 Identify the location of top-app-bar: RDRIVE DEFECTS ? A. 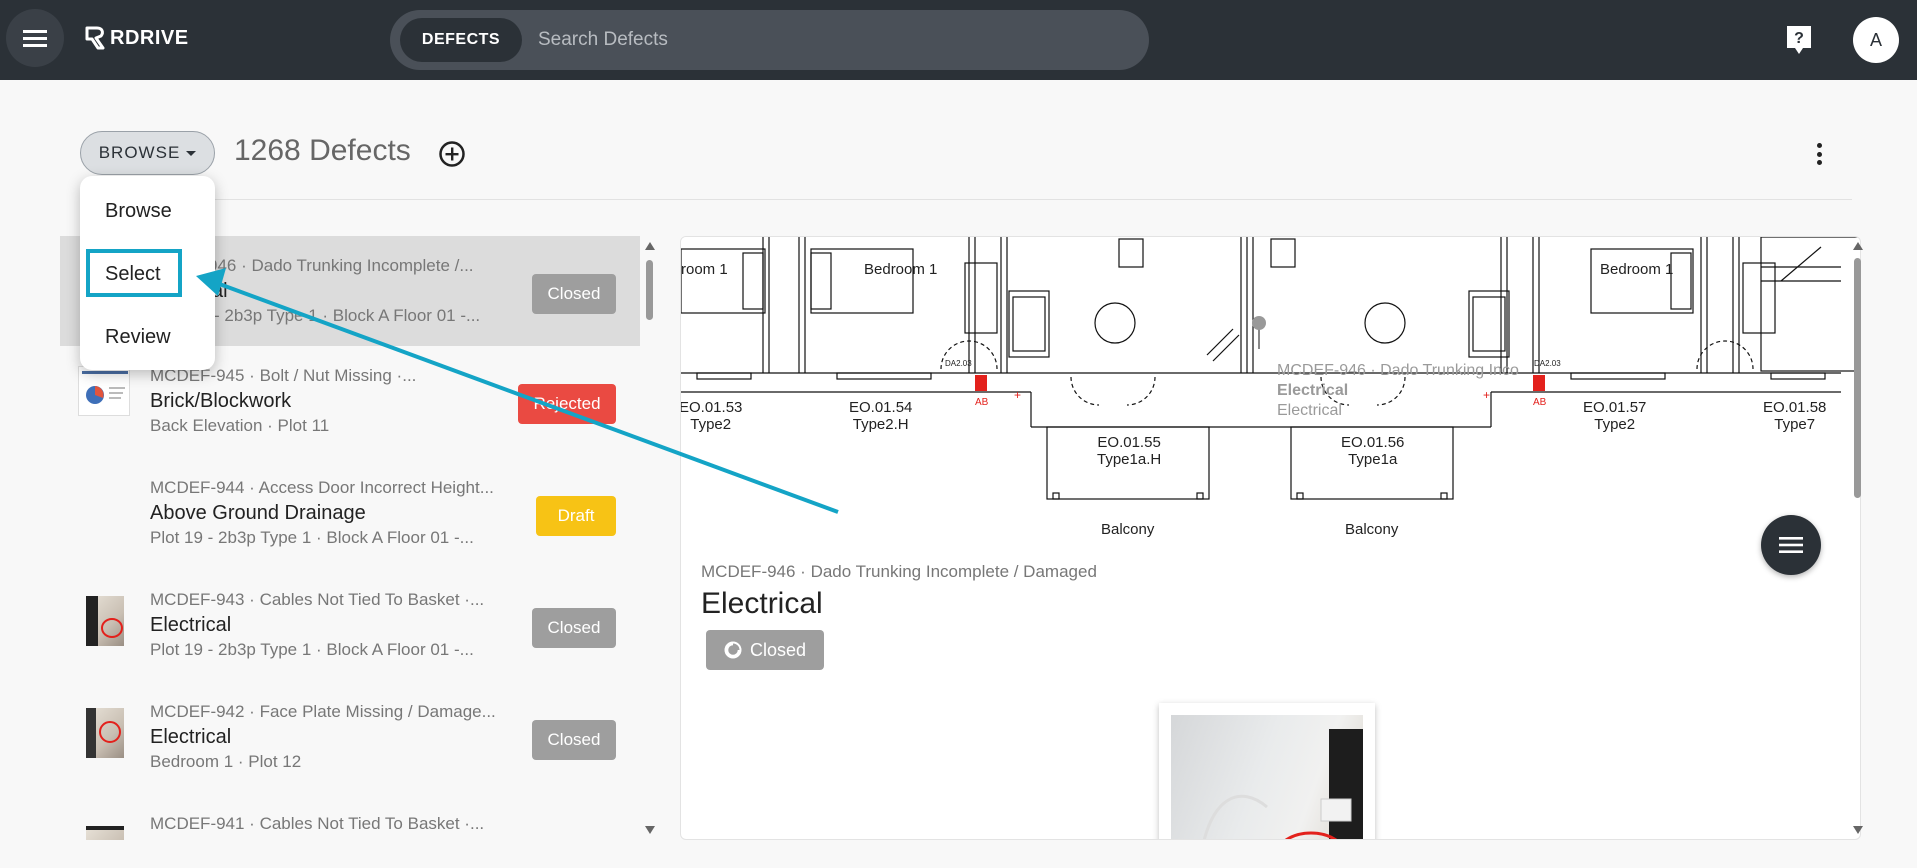
(958, 40).